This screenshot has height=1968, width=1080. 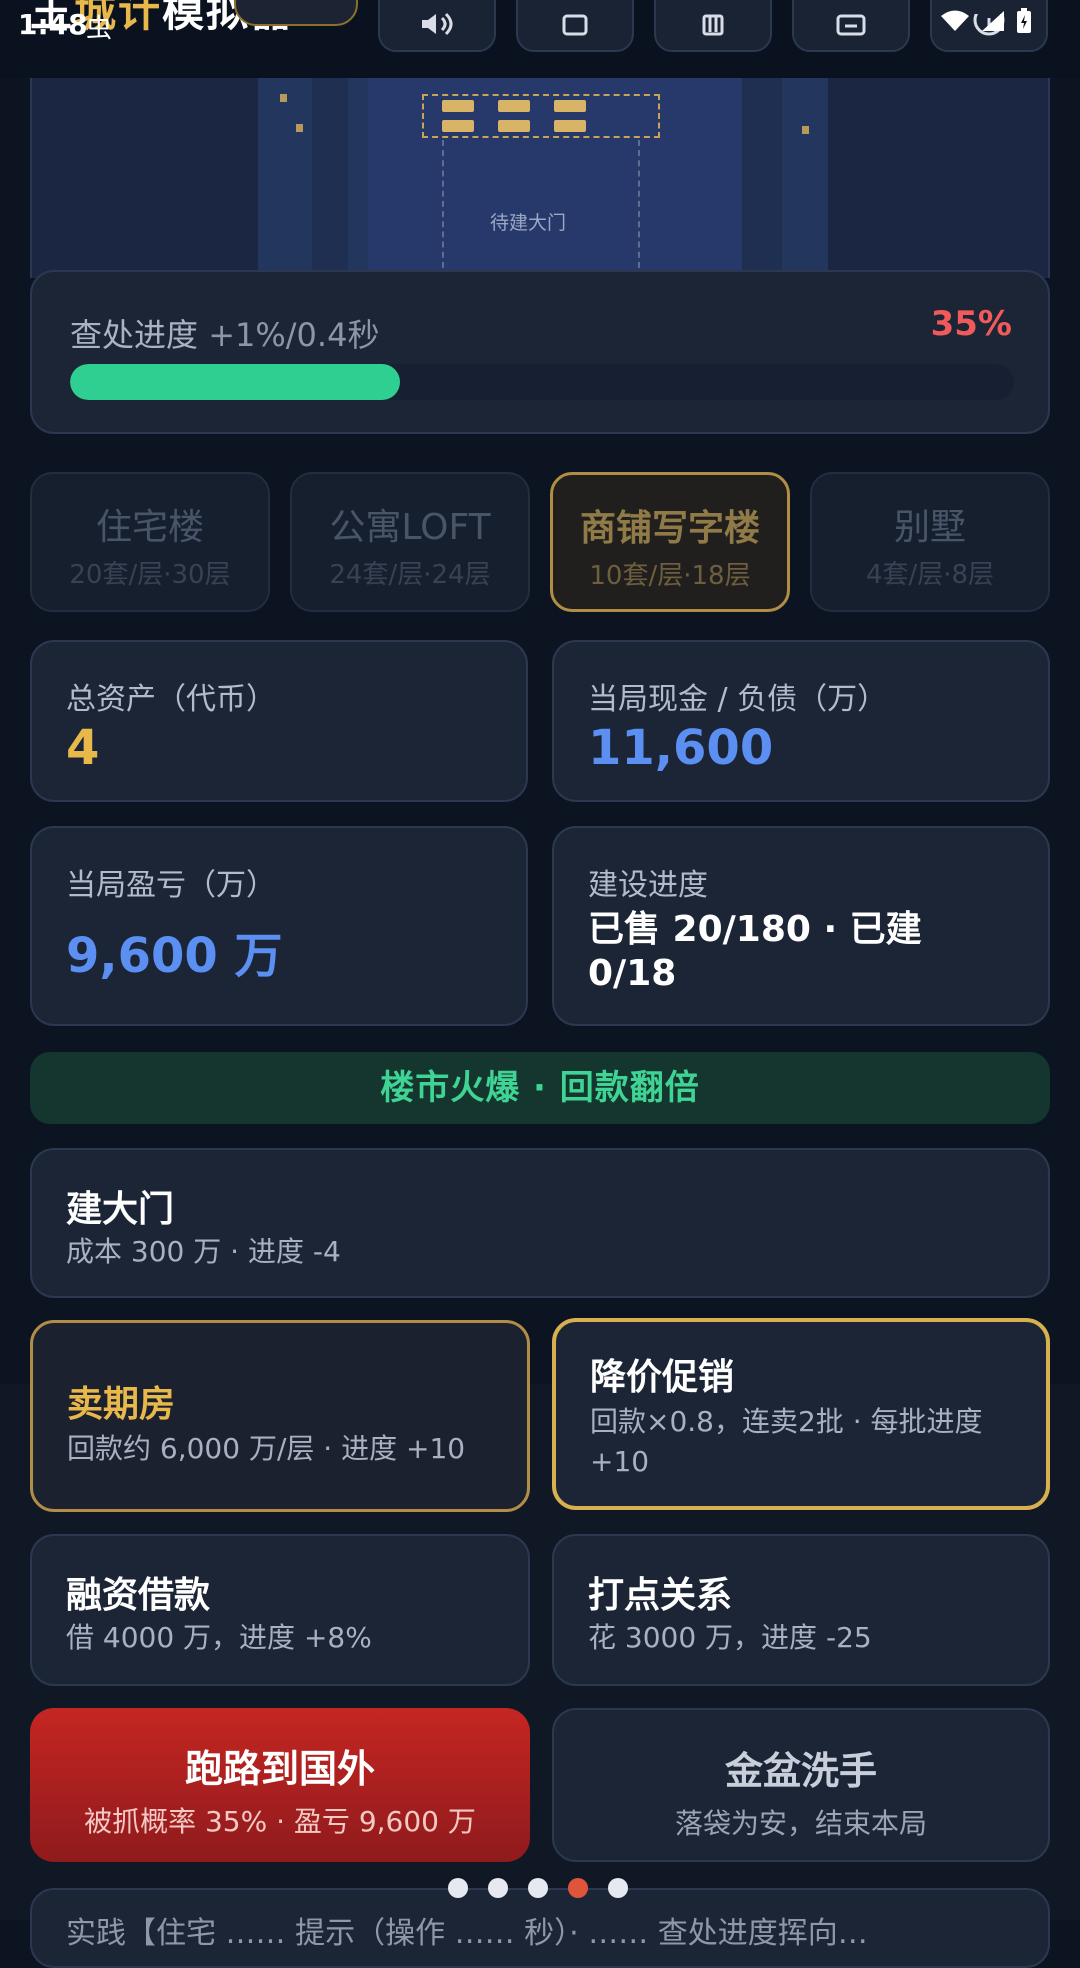 What do you see at coordinates (1024, 20) in the screenshot?
I see `battery-icon` at bounding box center [1024, 20].